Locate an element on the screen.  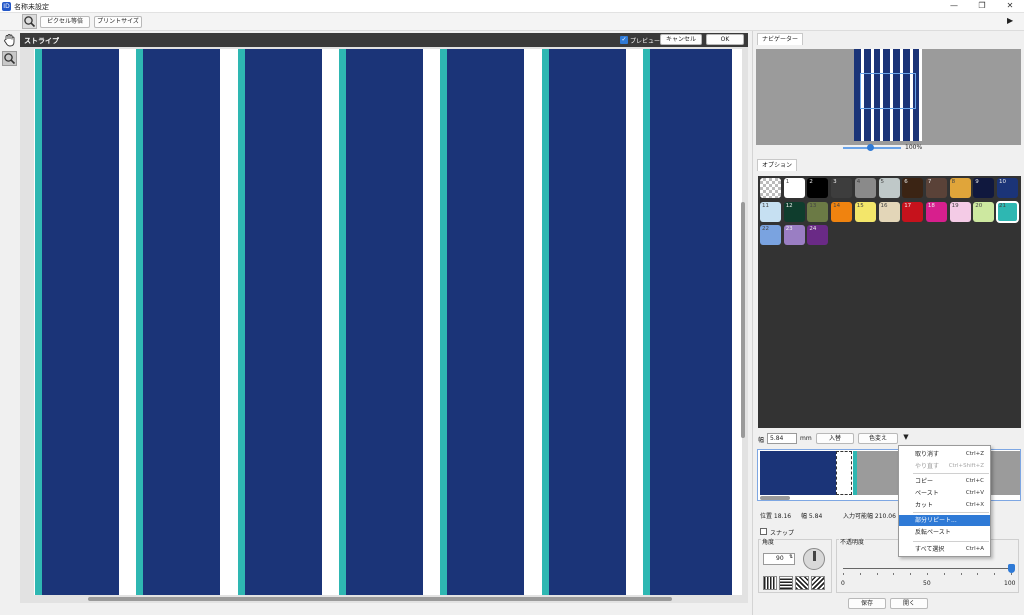
color-swatch-24: 24 is located at coordinates (818, 235).